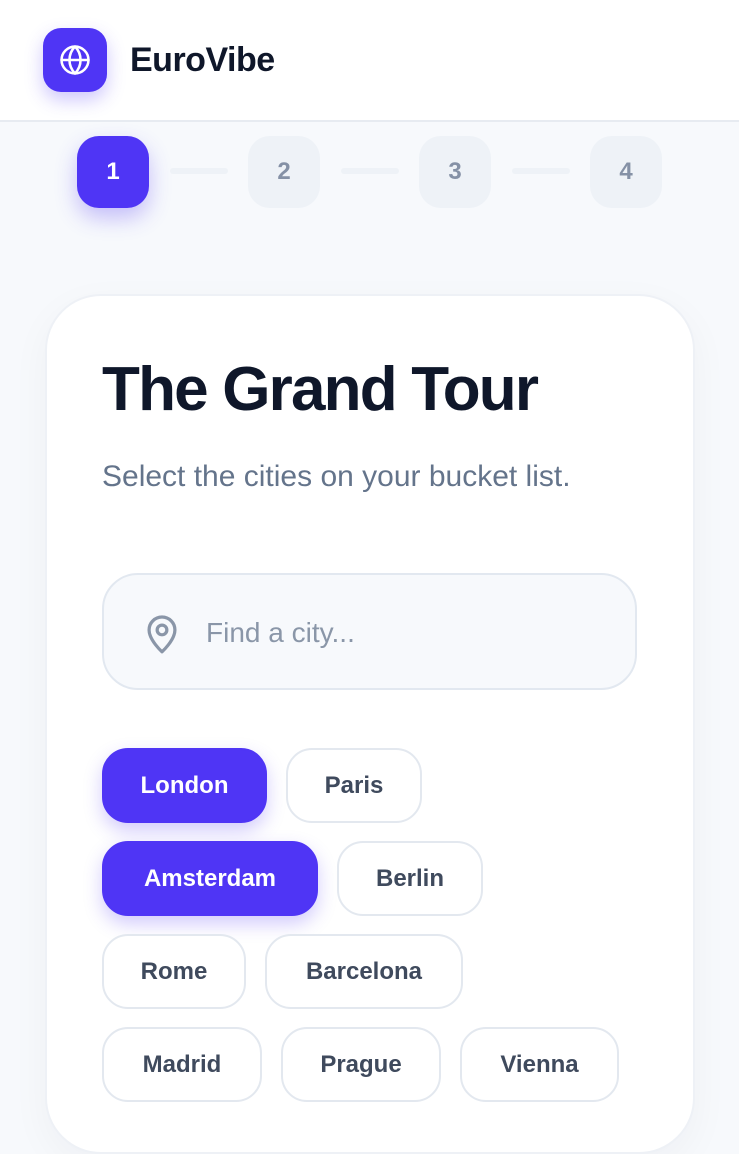 This screenshot has width=739, height=1154. What do you see at coordinates (184, 785) in the screenshot?
I see `city-chip-london: London` at bounding box center [184, 785].